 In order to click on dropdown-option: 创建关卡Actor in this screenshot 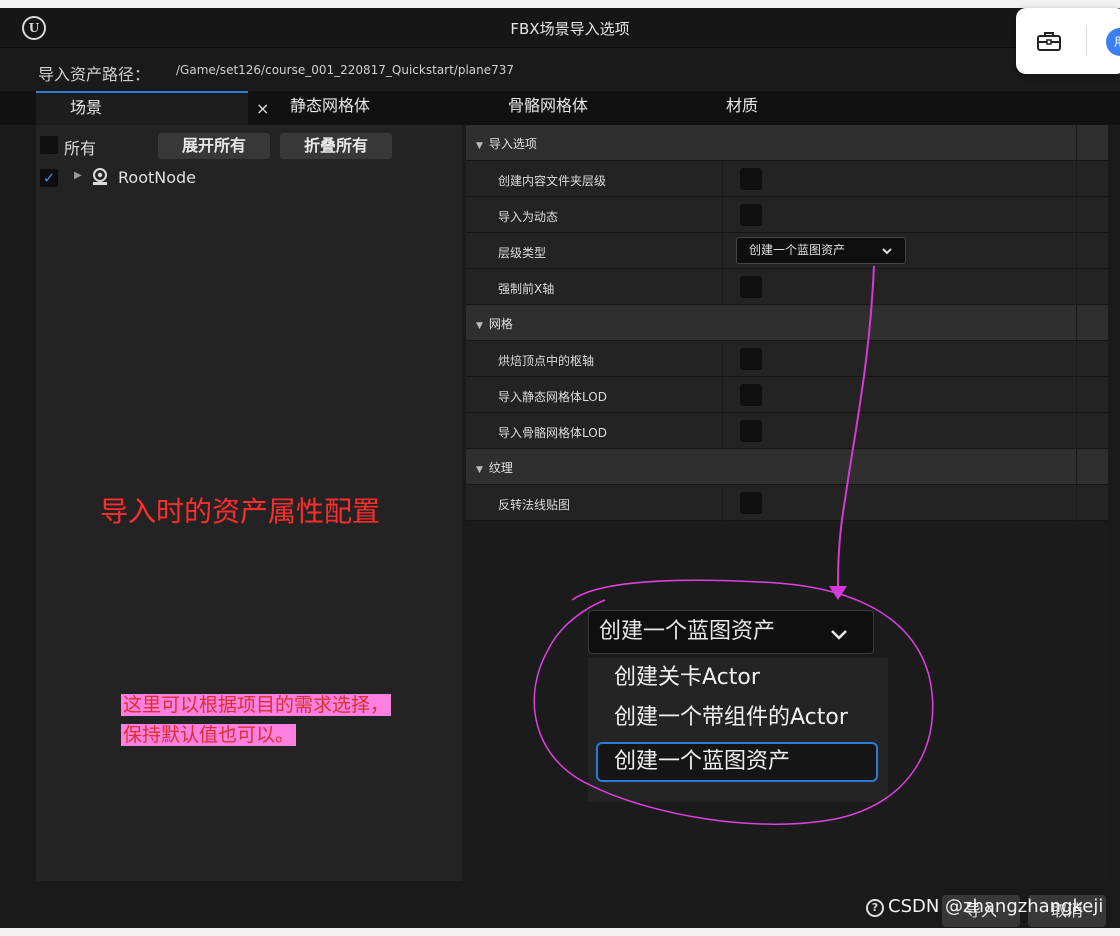, I will do `click(737, 678)`.